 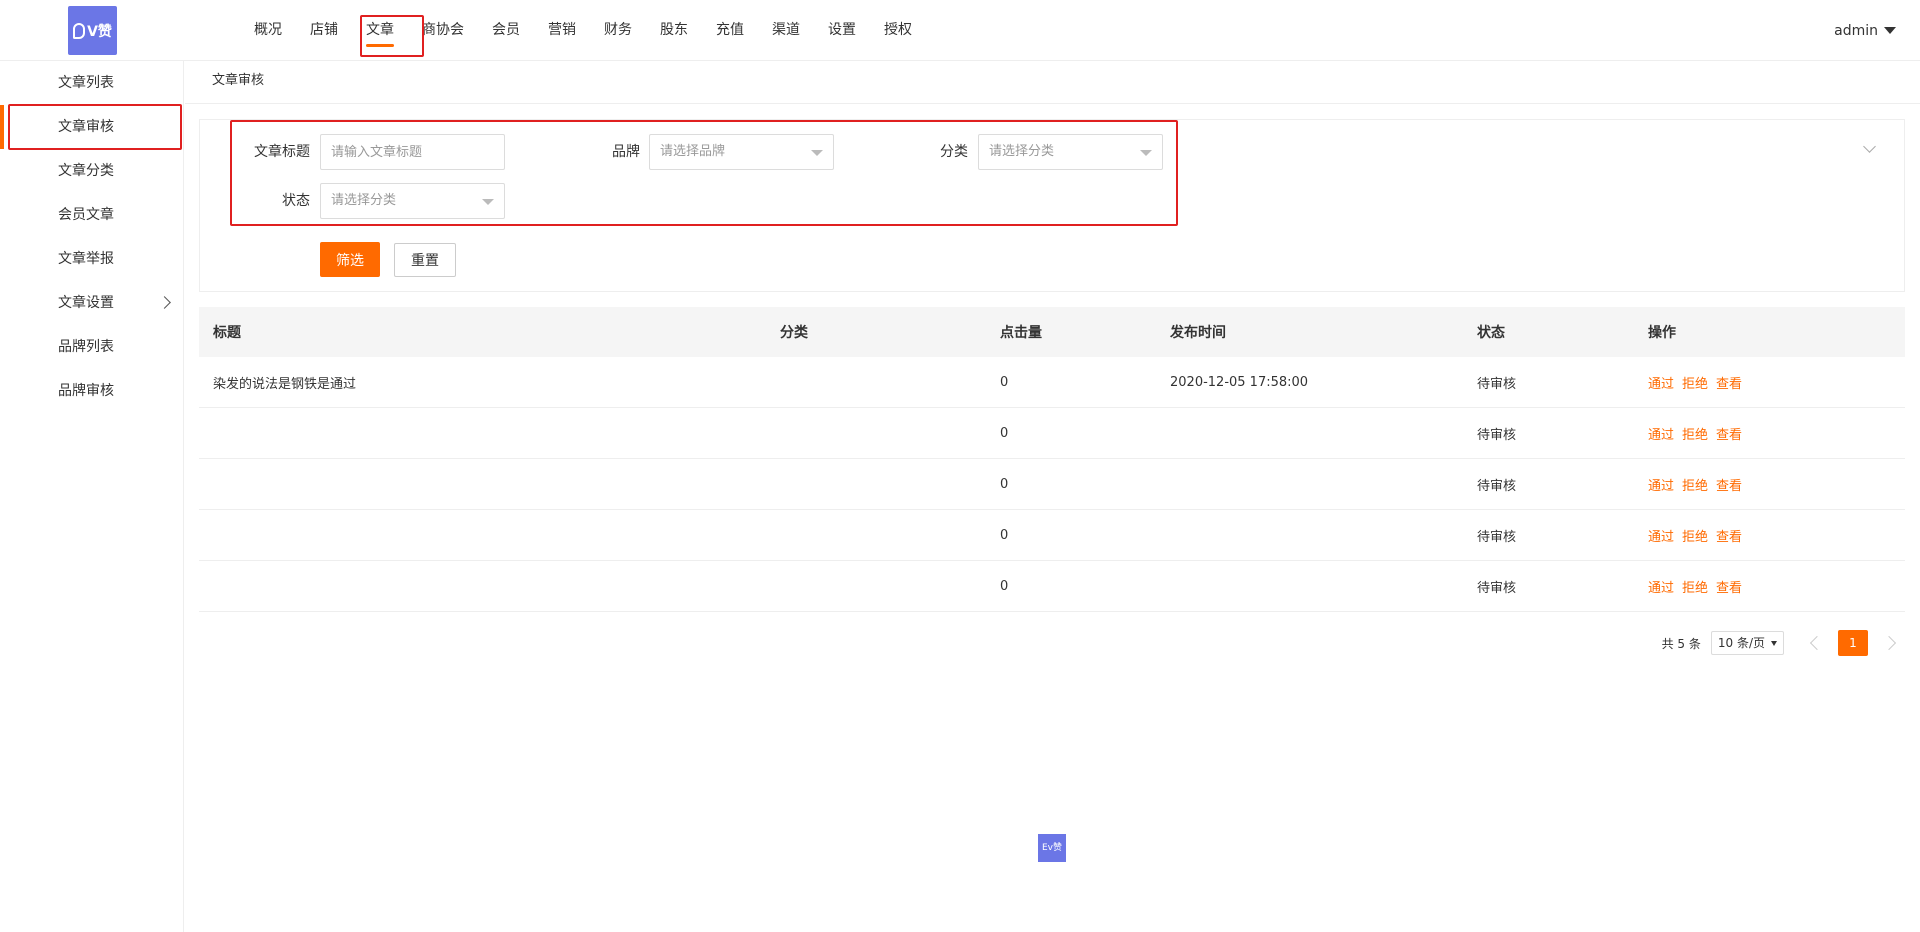 I want to click on cell-publish-time: 2020-12-05 17:58:00, so click(x=1239, y=382).